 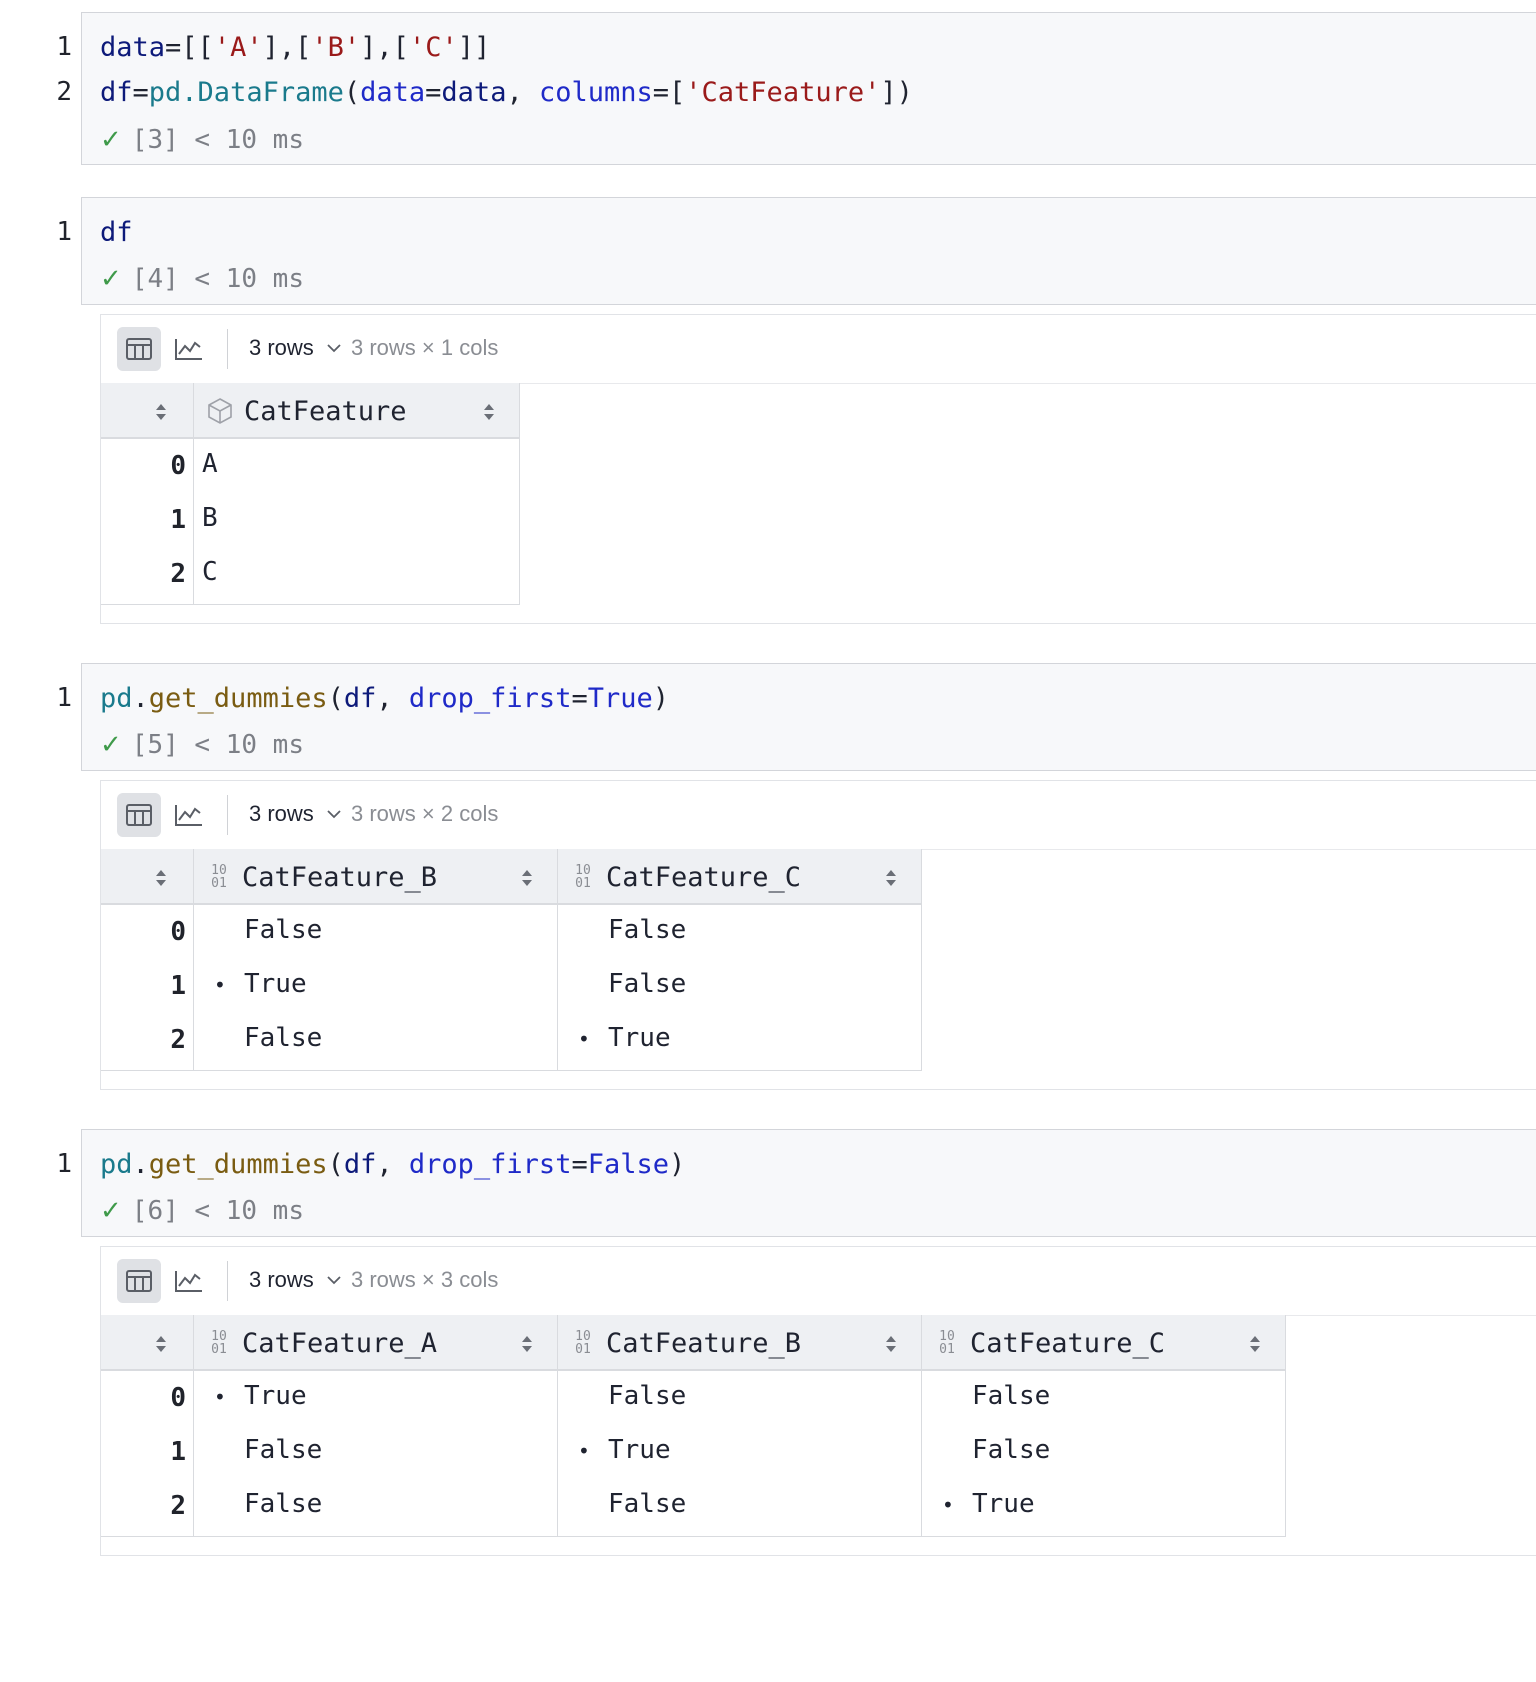 I want to click on code-token: True, so click(x=620, y=698).